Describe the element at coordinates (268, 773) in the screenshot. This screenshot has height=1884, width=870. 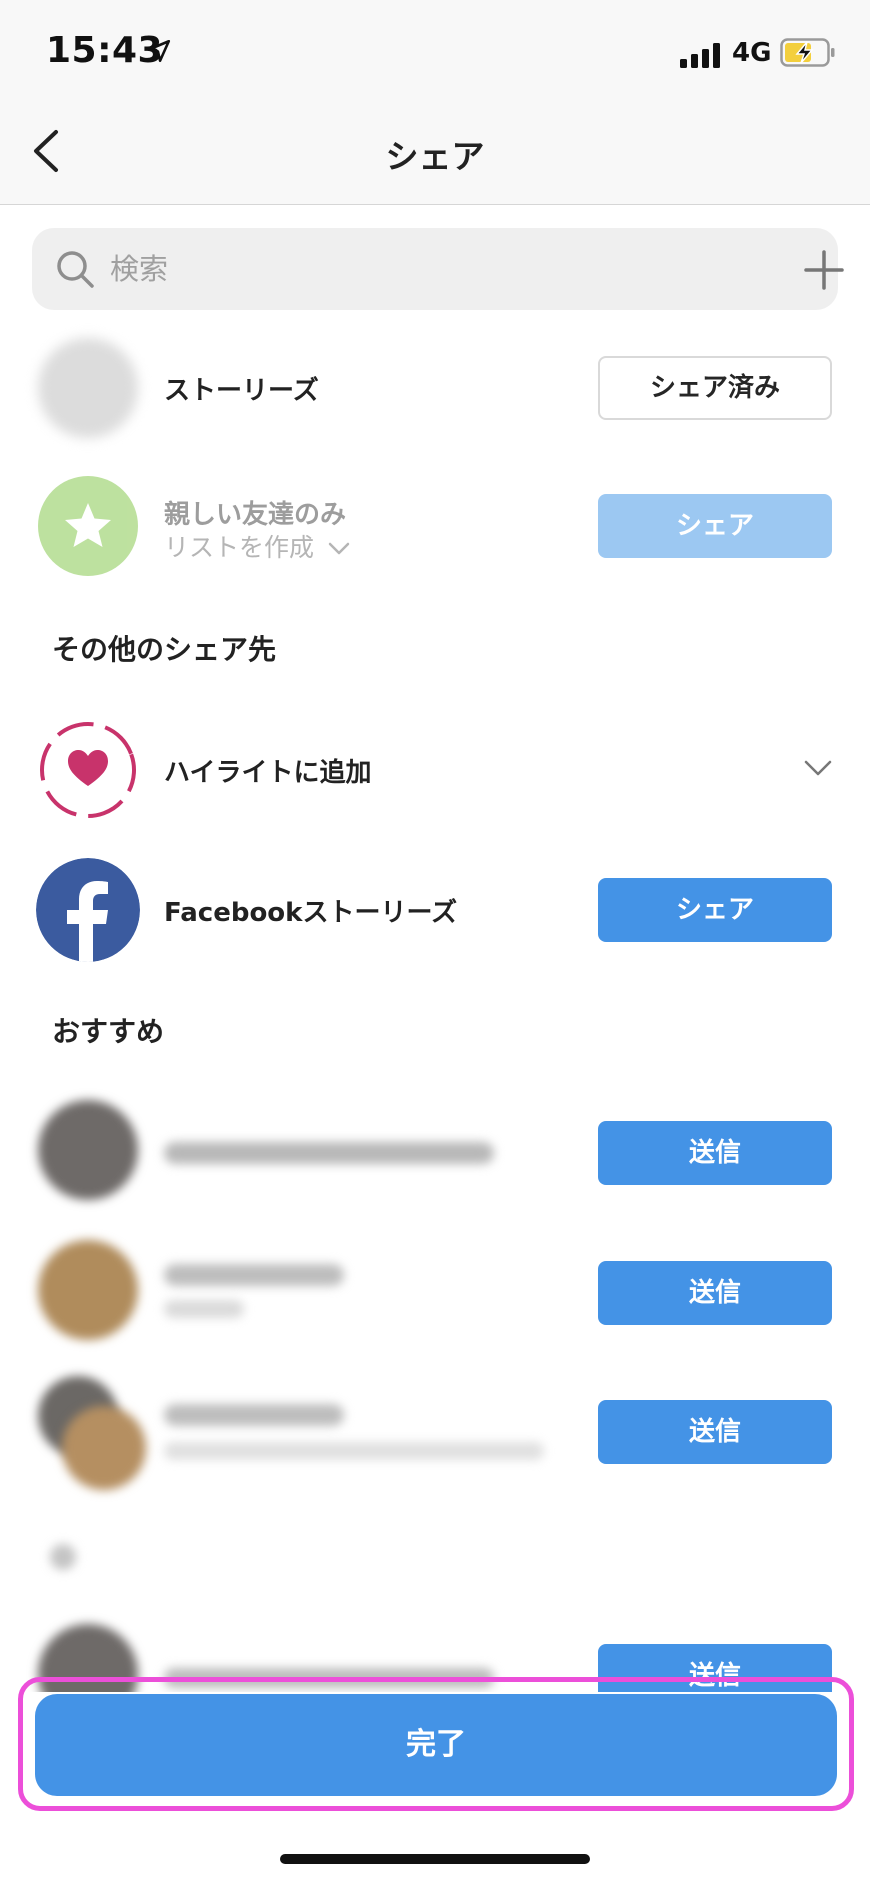
I see `add-highlight-label: ハイライトに追加` at that location.